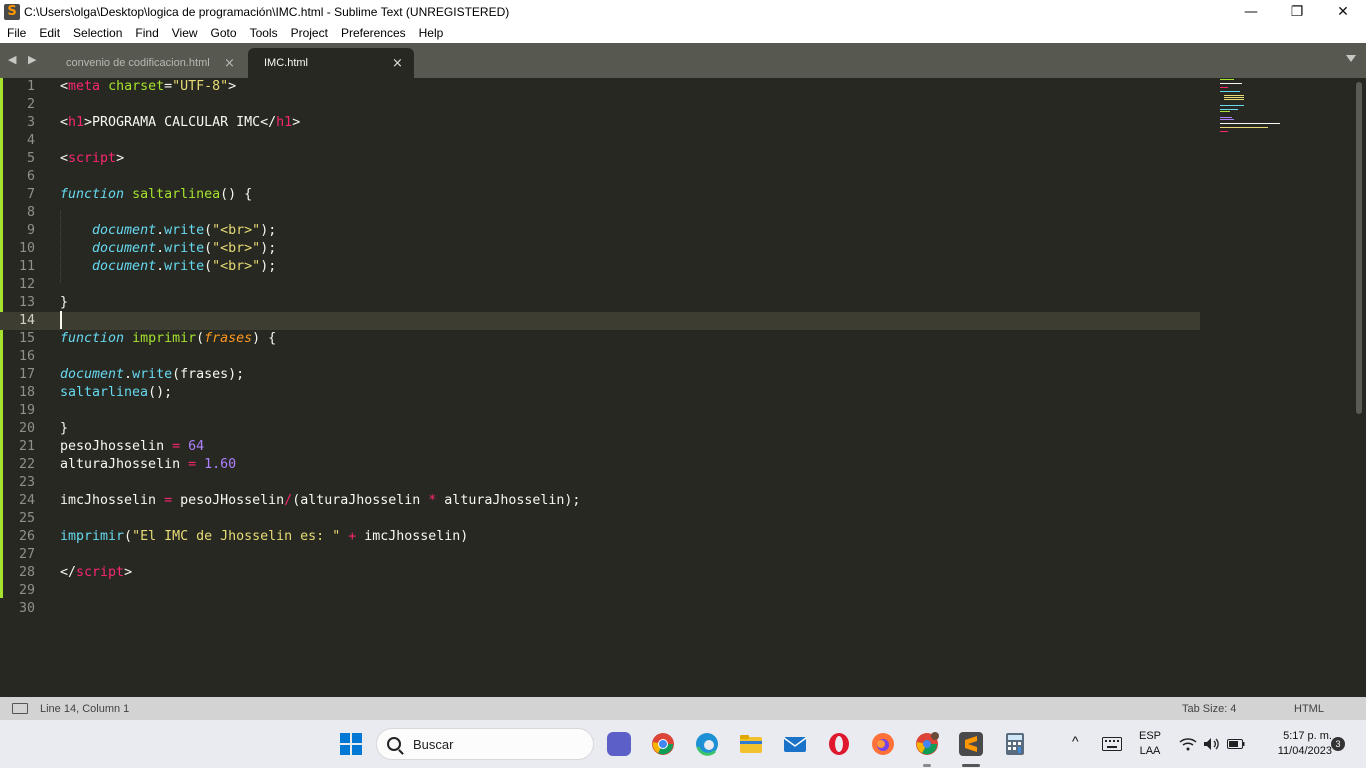 The height and width of the screenshot is (768, 1366). I want to click on line-number: 1, so click(30, 86).